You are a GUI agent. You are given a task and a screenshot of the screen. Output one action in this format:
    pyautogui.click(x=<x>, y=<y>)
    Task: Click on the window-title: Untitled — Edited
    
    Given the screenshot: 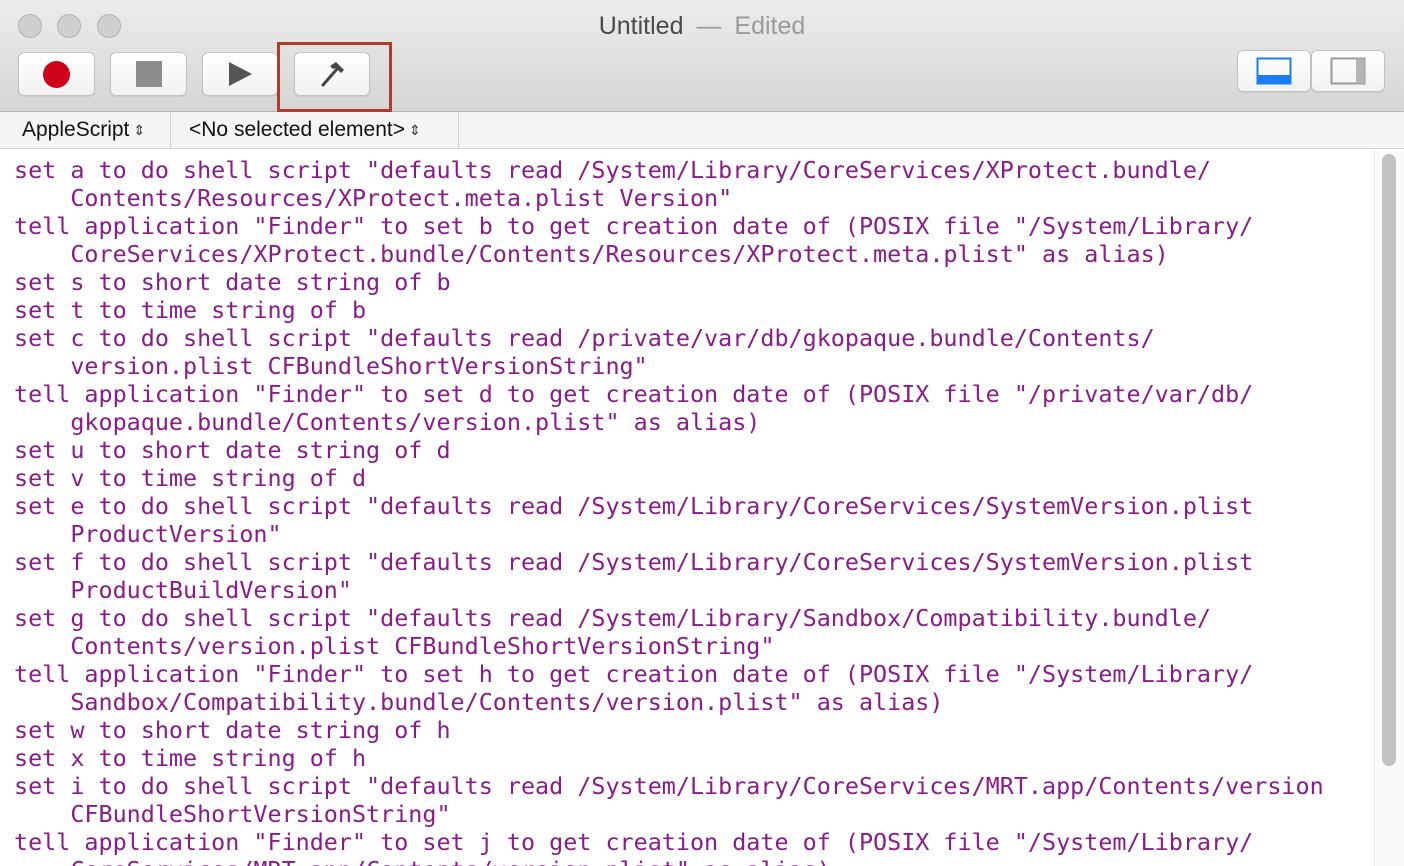 What is the action you would take?
    pyautogui.click(x=702, y=26)
    